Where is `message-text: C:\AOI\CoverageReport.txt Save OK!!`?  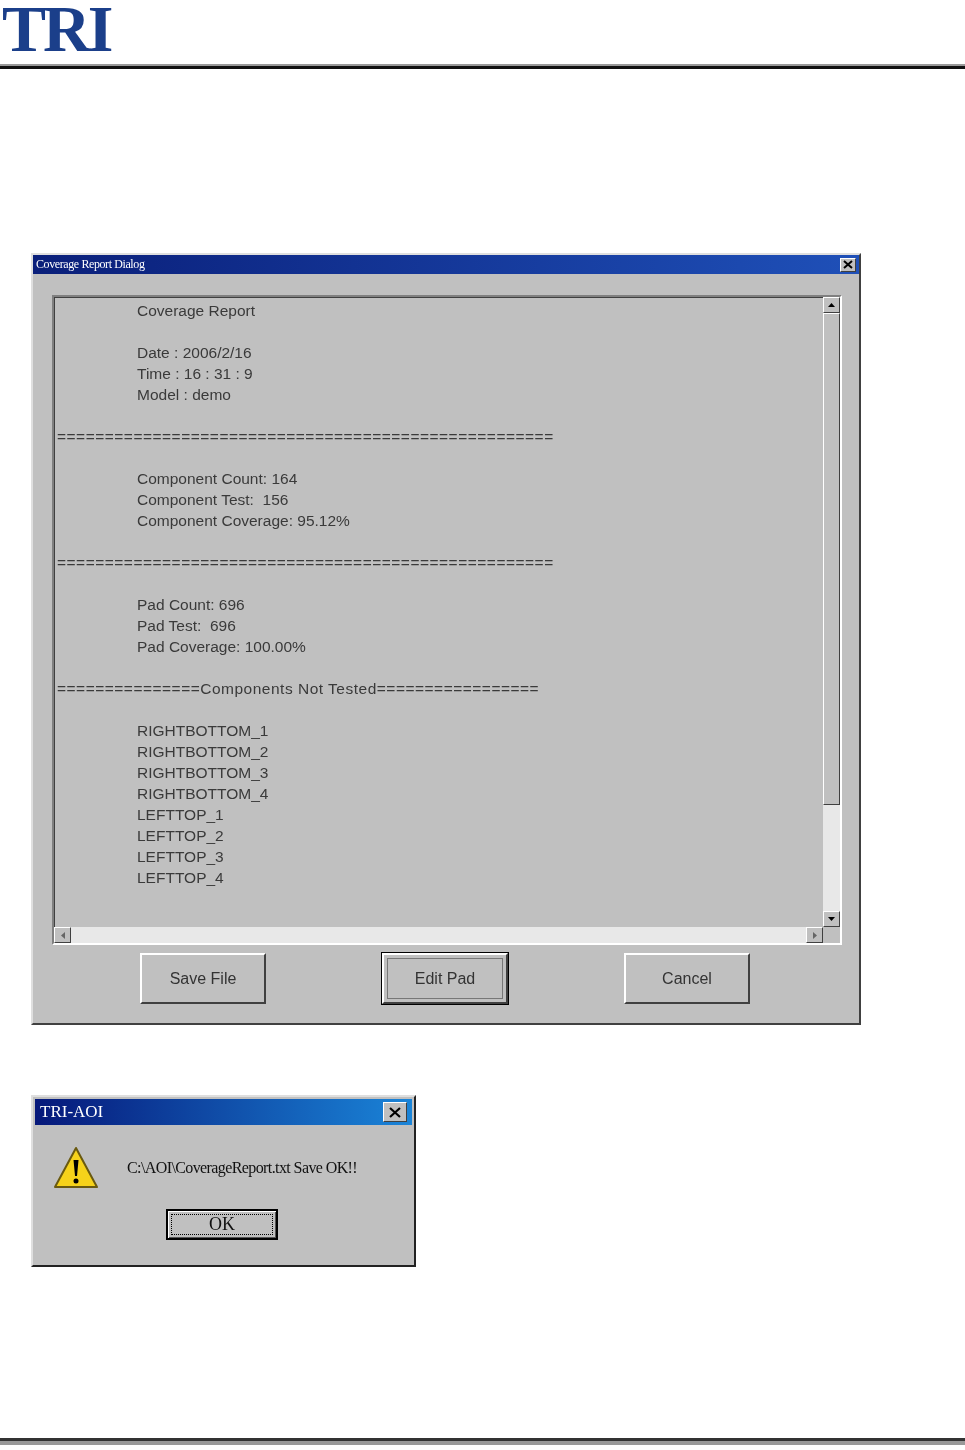
message-text: C:\AOI\CoverageReport.txt Save OK!! is located at coordinates (242, 1168).